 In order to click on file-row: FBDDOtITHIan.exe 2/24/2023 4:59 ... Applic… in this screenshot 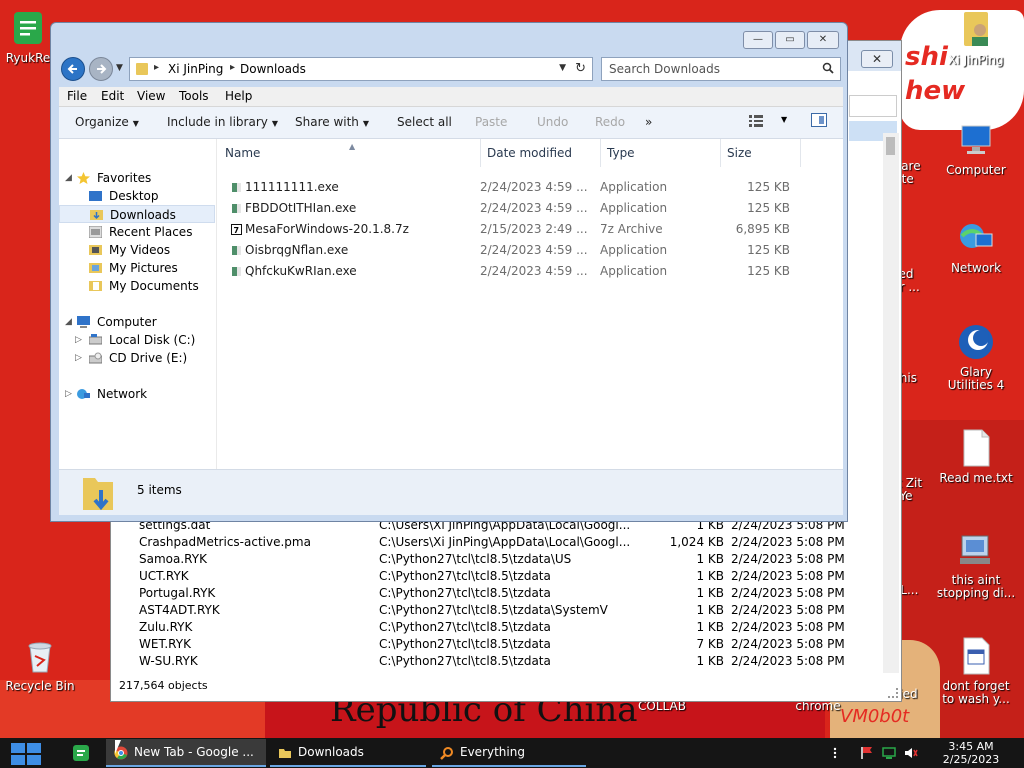, I will do `click(510, 208)`.